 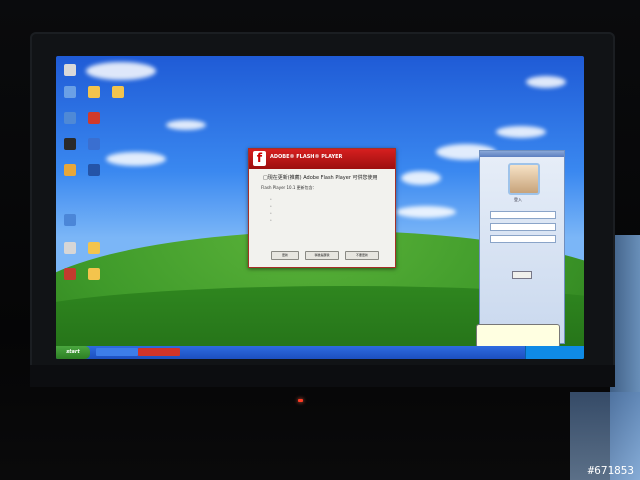 What do you see at coordinates (523, 239) in the screenshot?
I see `status-select` at bounding box center [523, 239].